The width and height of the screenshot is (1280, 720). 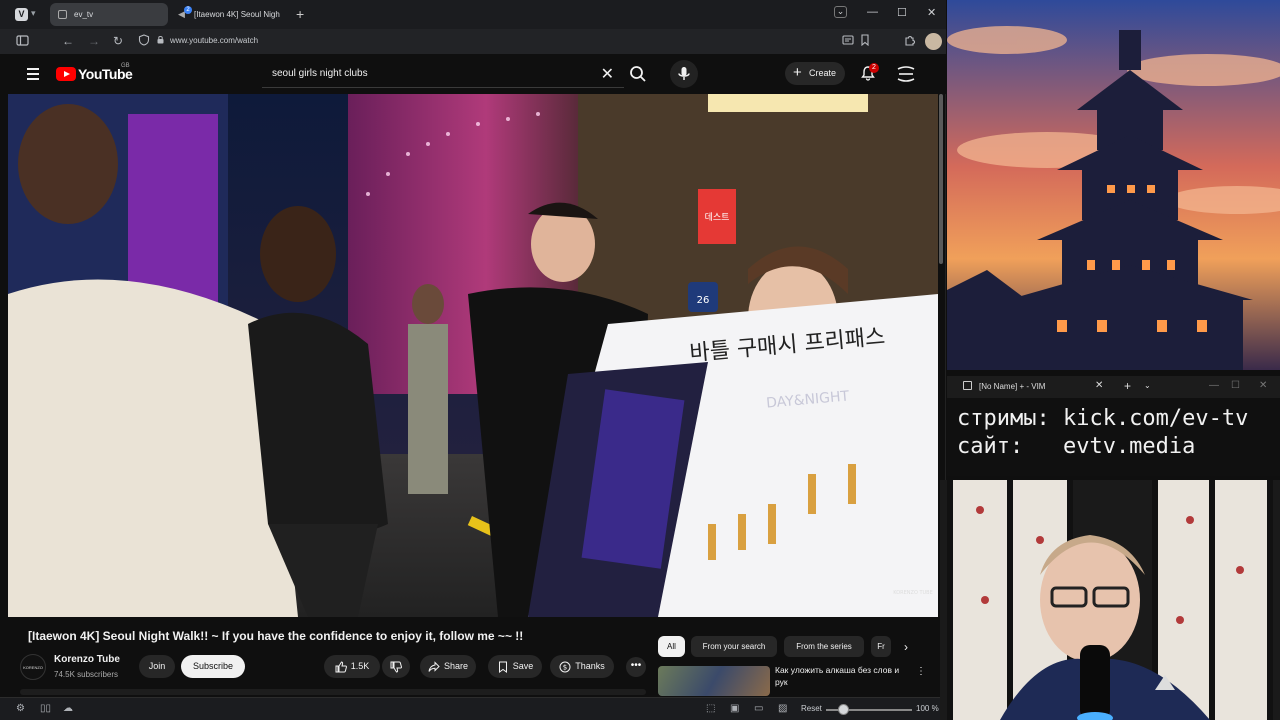 What do you see at coordinates (906, 74) in the screenshot?
I see `account-avatar-icon` at bounding box center [906, 74].